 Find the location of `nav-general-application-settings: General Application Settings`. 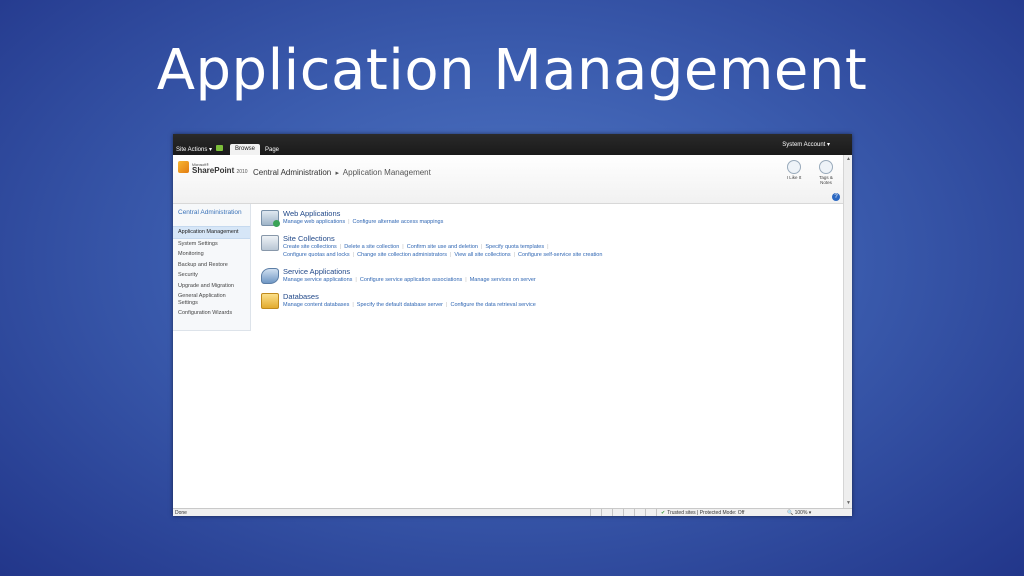

nav-general-application-settings: General Application Settings is located at coordinates (211, 299).